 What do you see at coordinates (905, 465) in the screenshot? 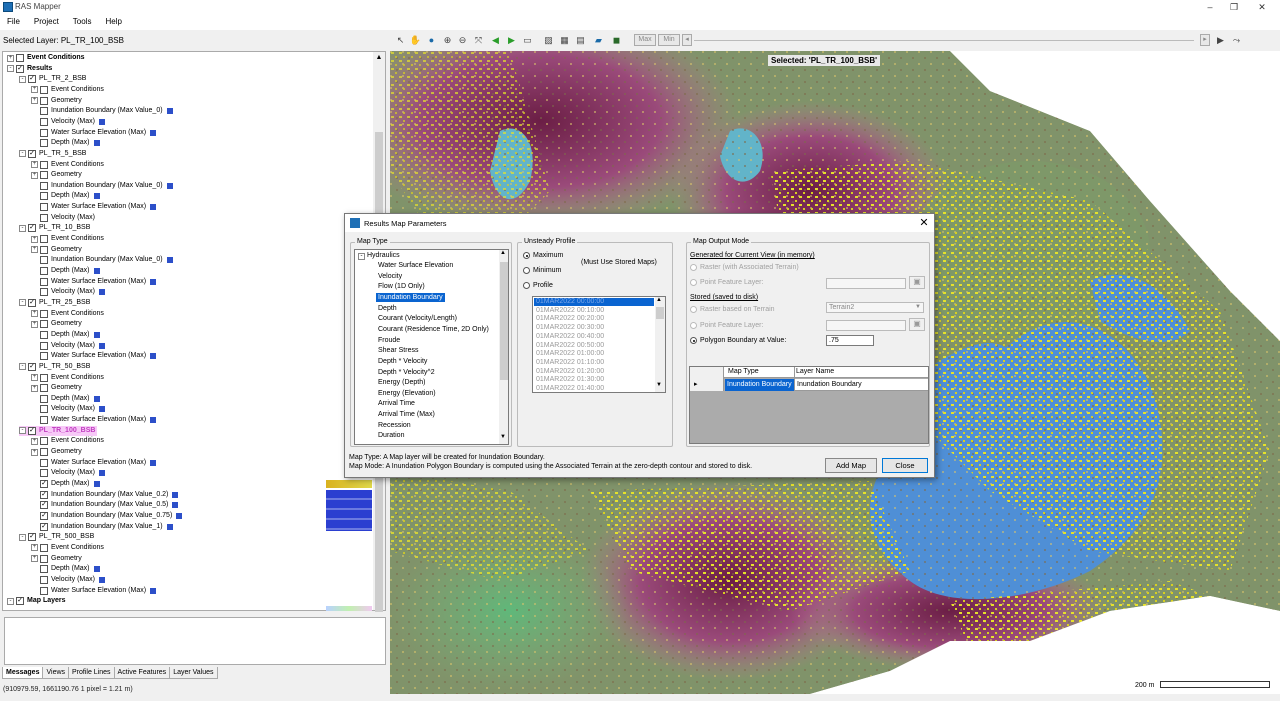
I see `close-button: Close` at bounding box center [905, 465].